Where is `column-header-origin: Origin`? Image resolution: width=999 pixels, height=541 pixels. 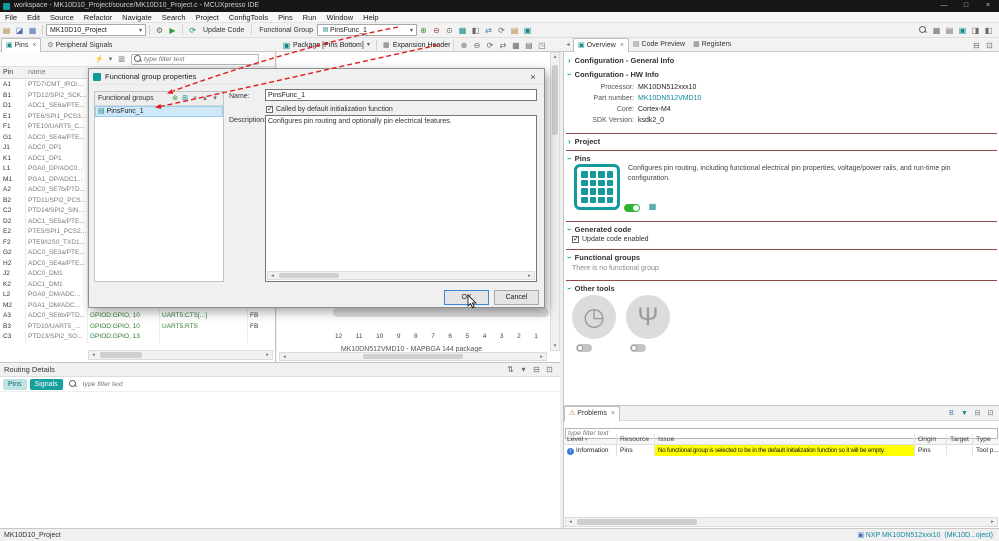 column-header-origin: Origin is located at coordinates (931, 439).